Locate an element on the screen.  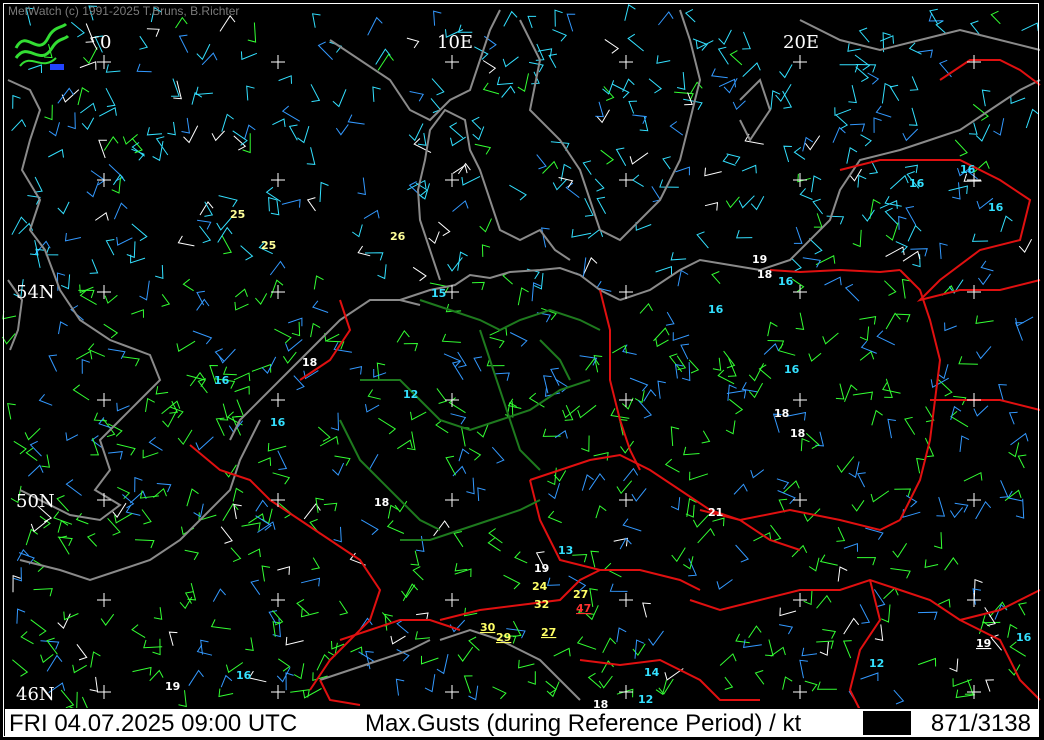
gust-value: 26 is located at coordinates (398, 236).